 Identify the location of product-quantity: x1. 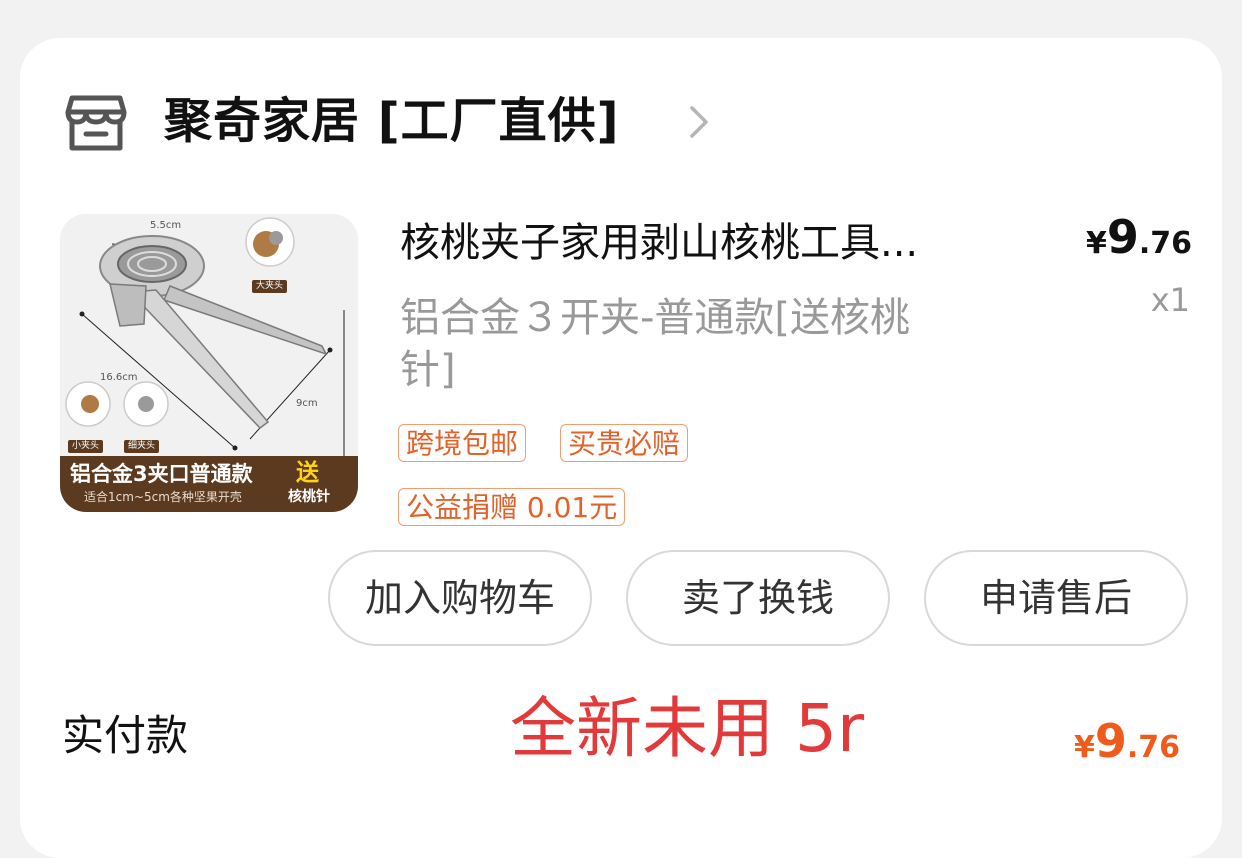
(1170, 300).